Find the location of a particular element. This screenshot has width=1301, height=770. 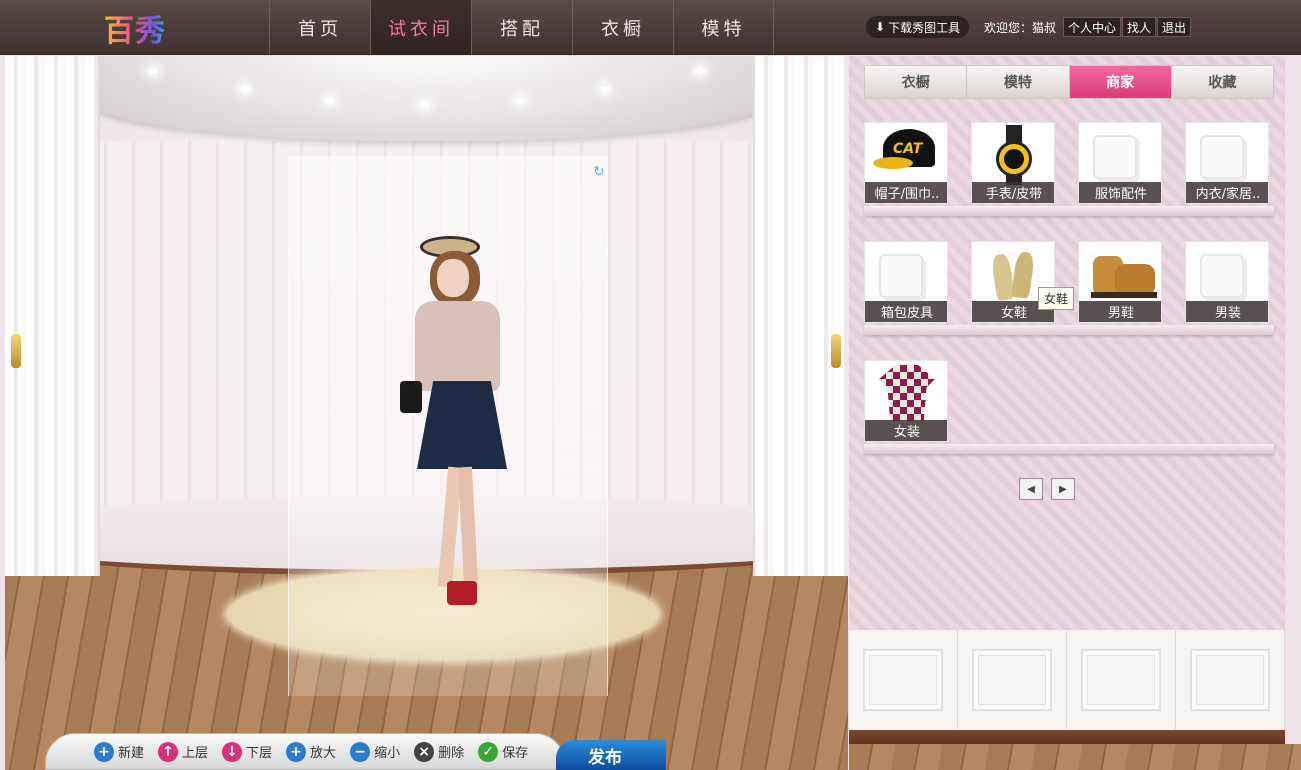

nav-wardrobe: 衣橱 is located at coordinates (622, 27).